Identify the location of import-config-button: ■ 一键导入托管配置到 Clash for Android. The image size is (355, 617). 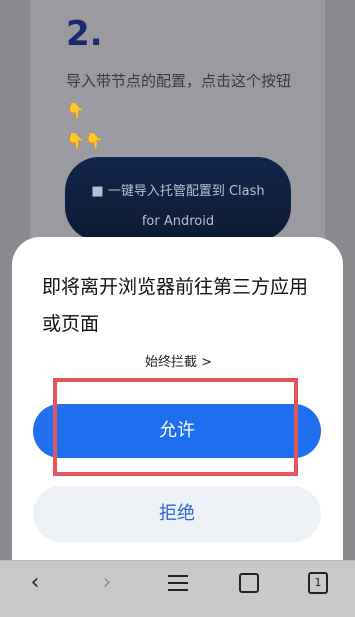
(178, 199).